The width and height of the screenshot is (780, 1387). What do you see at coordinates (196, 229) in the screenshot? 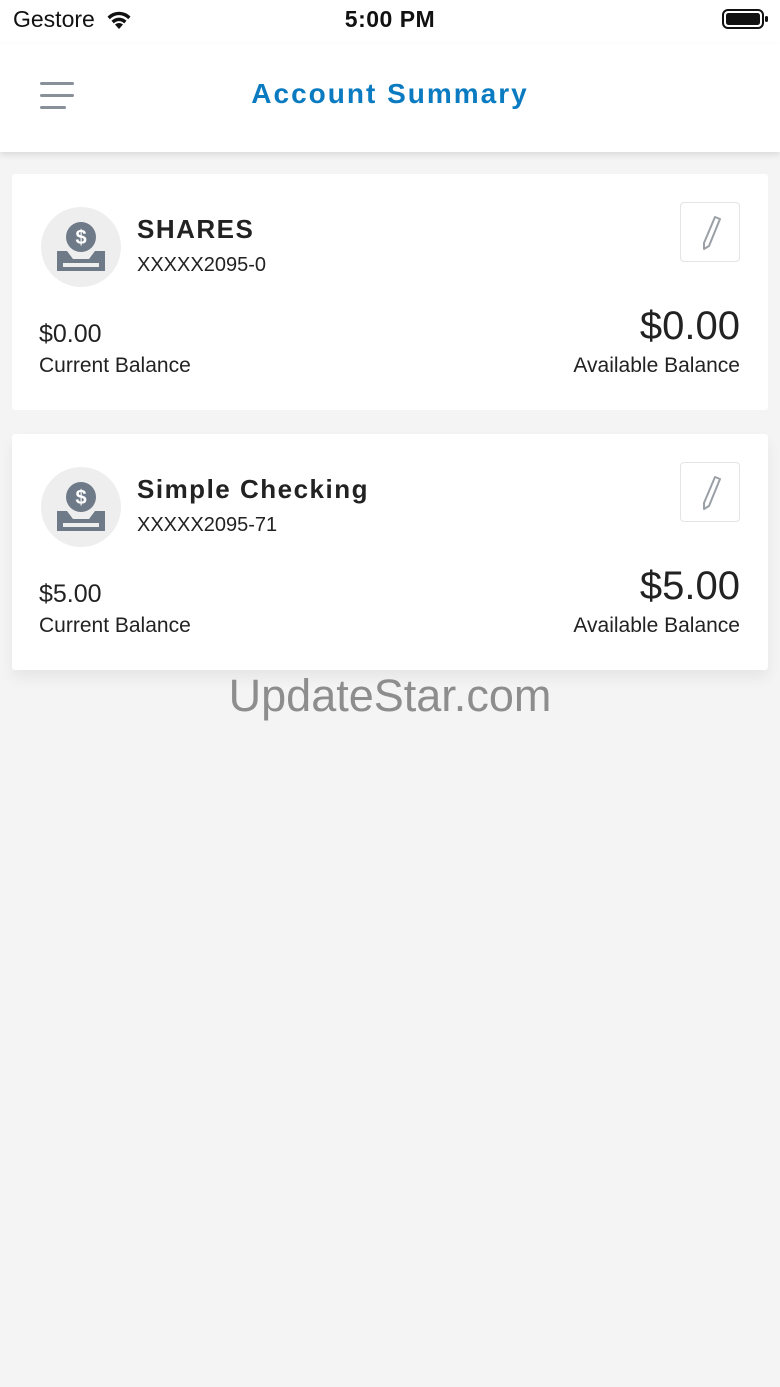
I see `account-name: SHARES` at bounding box center [196, 229].